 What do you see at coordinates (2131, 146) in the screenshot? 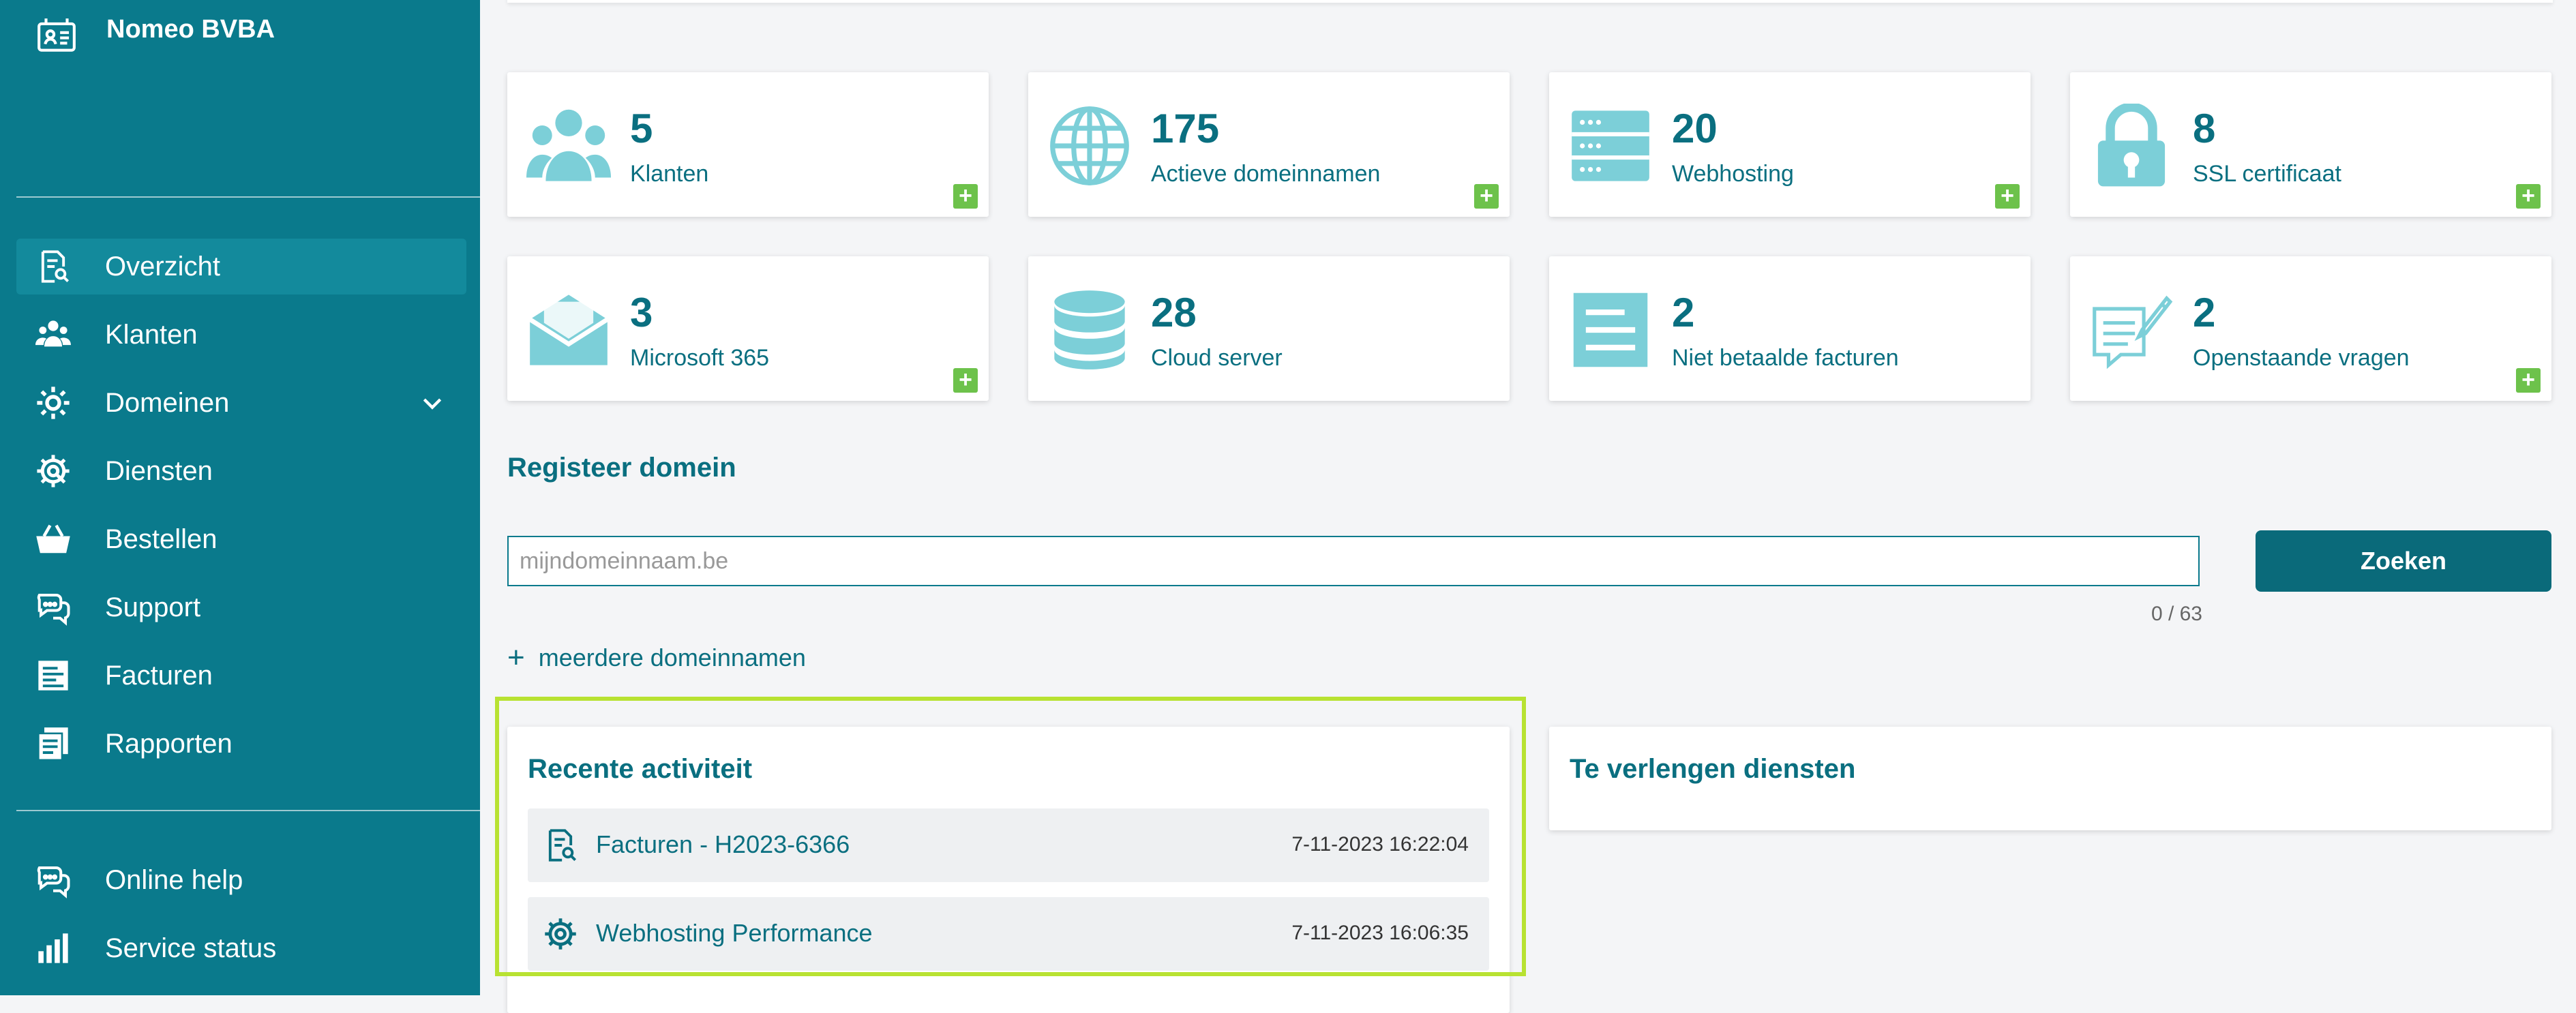
I see `lock-icon` at bounding box center [2131, 146].